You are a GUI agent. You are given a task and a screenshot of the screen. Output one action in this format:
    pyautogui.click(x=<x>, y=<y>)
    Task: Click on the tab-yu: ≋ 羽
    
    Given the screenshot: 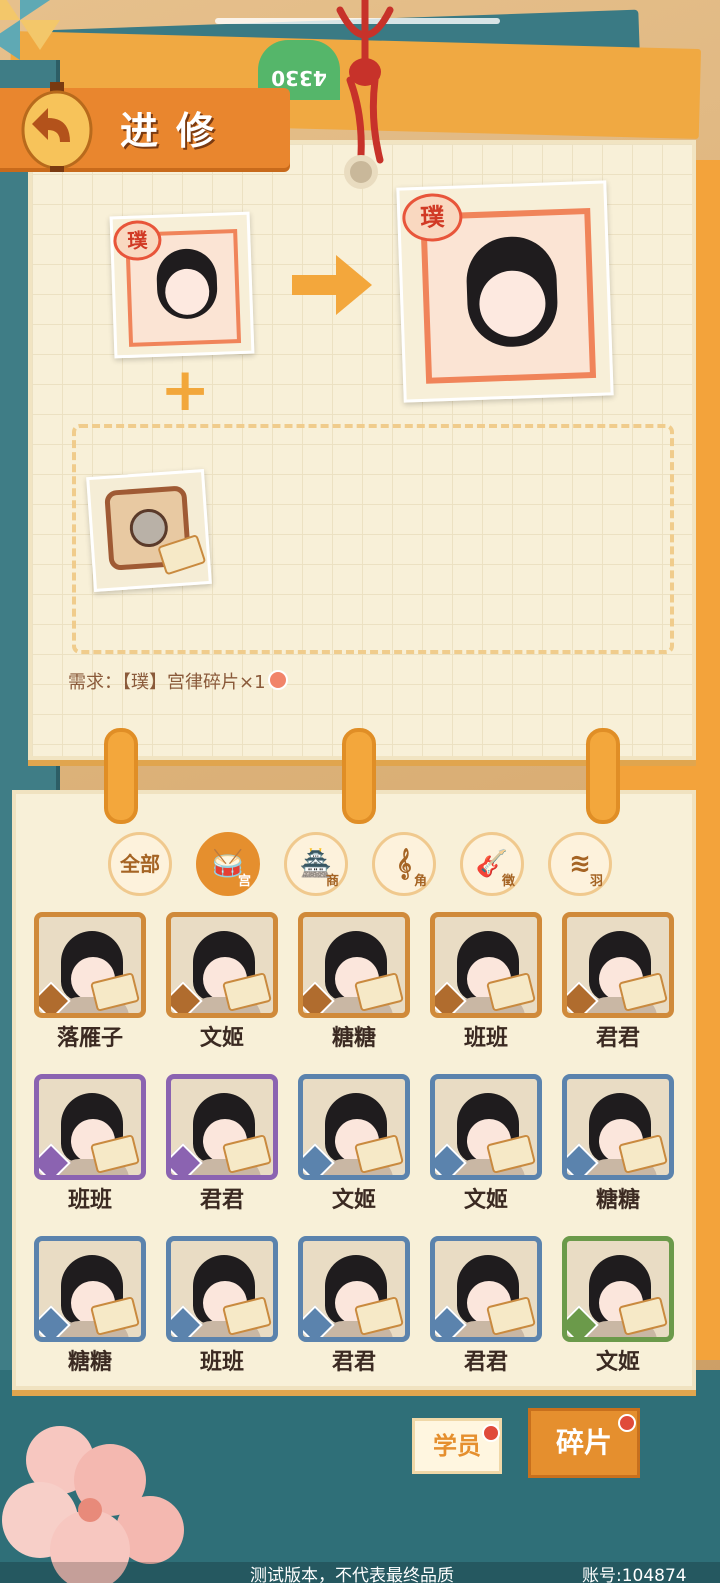 What is the action you would take?
    pyautogui.click(x=580, y=864)
    